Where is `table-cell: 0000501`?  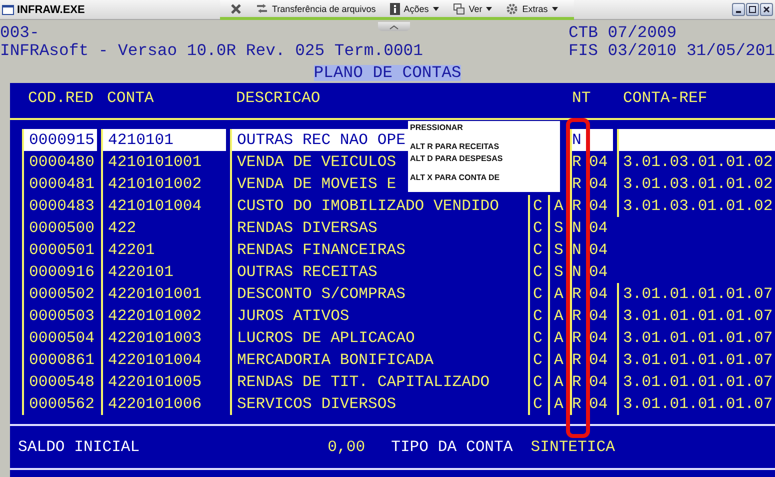 table-cell: 0000501 is located at coordinates (61, 250).